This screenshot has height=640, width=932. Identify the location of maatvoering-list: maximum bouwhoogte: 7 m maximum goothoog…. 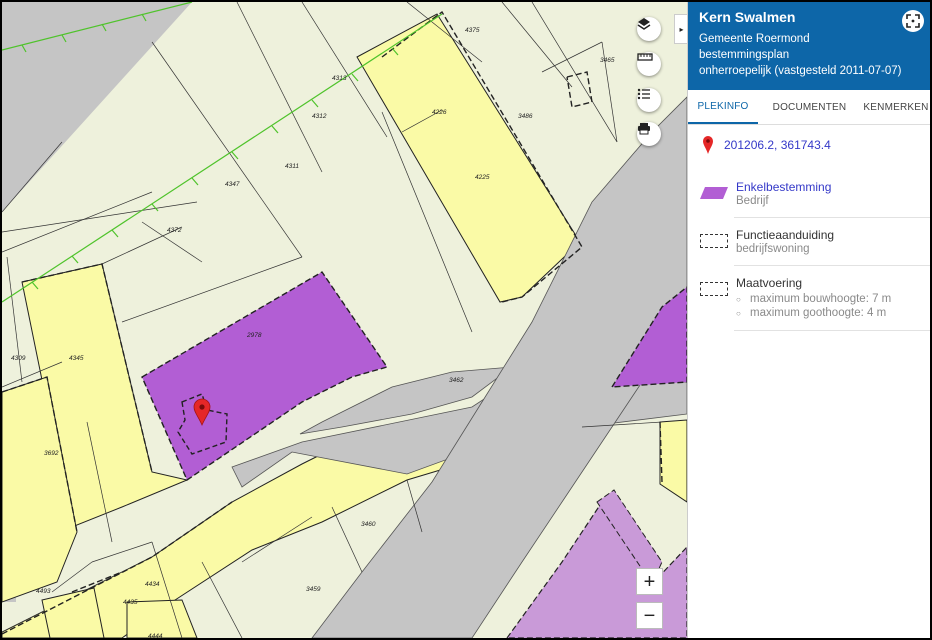
(813, 306).